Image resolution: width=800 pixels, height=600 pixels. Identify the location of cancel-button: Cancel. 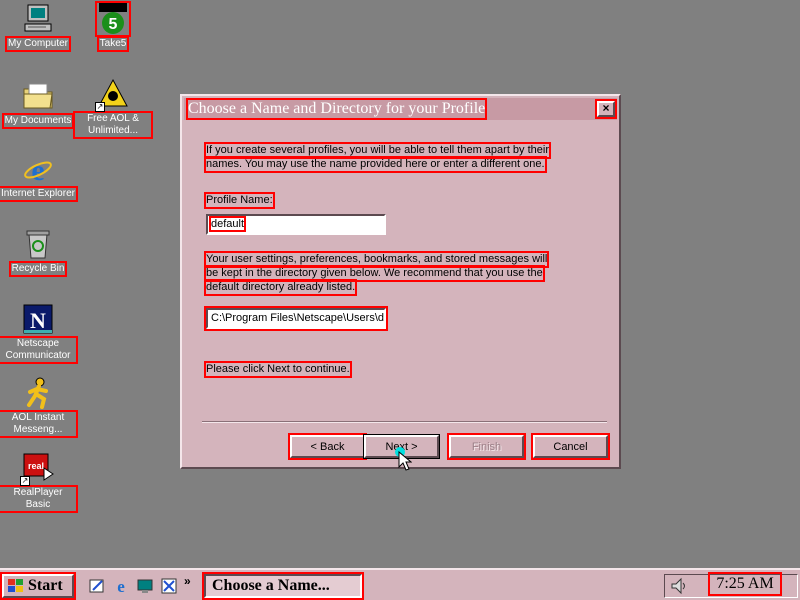
(570, 446).